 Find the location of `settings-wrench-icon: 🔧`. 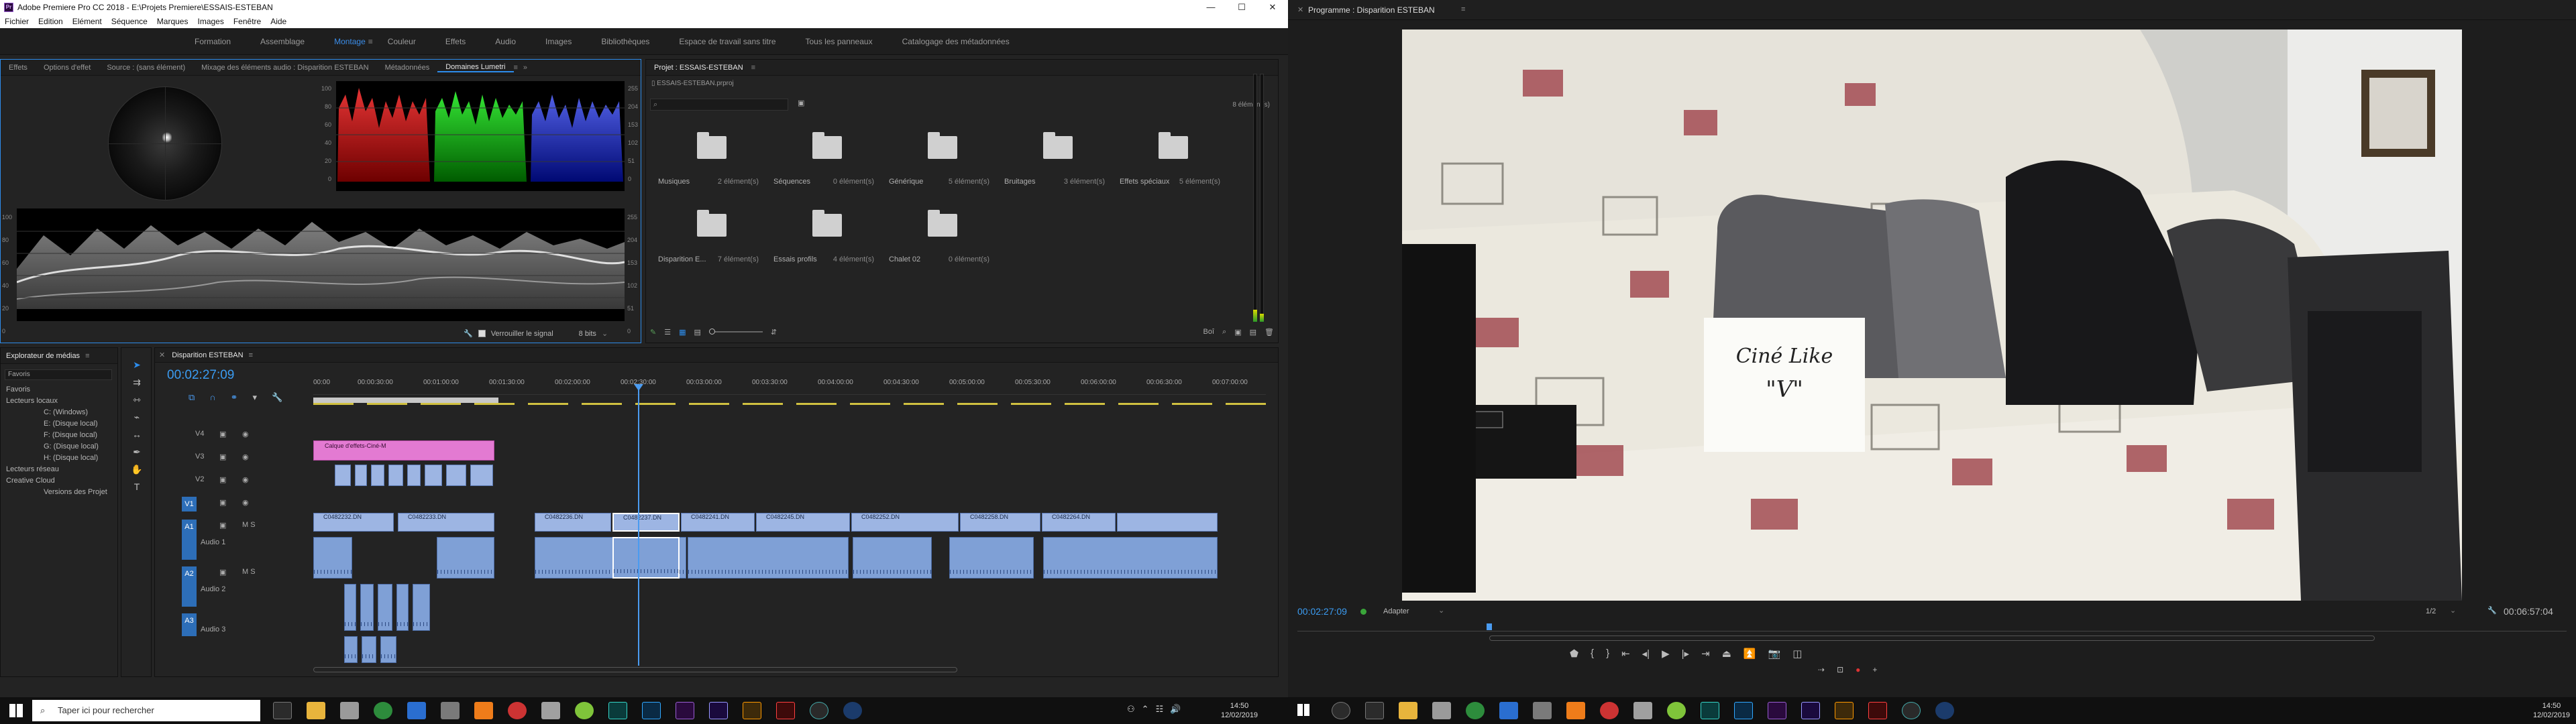

settings-wrench-icon: 🔧 is located at coordinates (2492, 610).